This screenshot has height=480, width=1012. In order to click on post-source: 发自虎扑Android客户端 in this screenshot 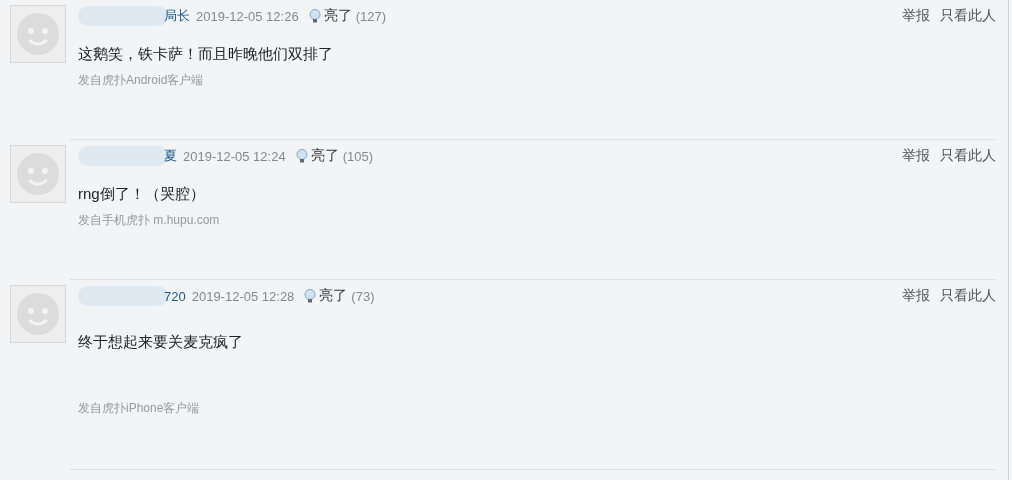, I will do `click(141, 80)`.